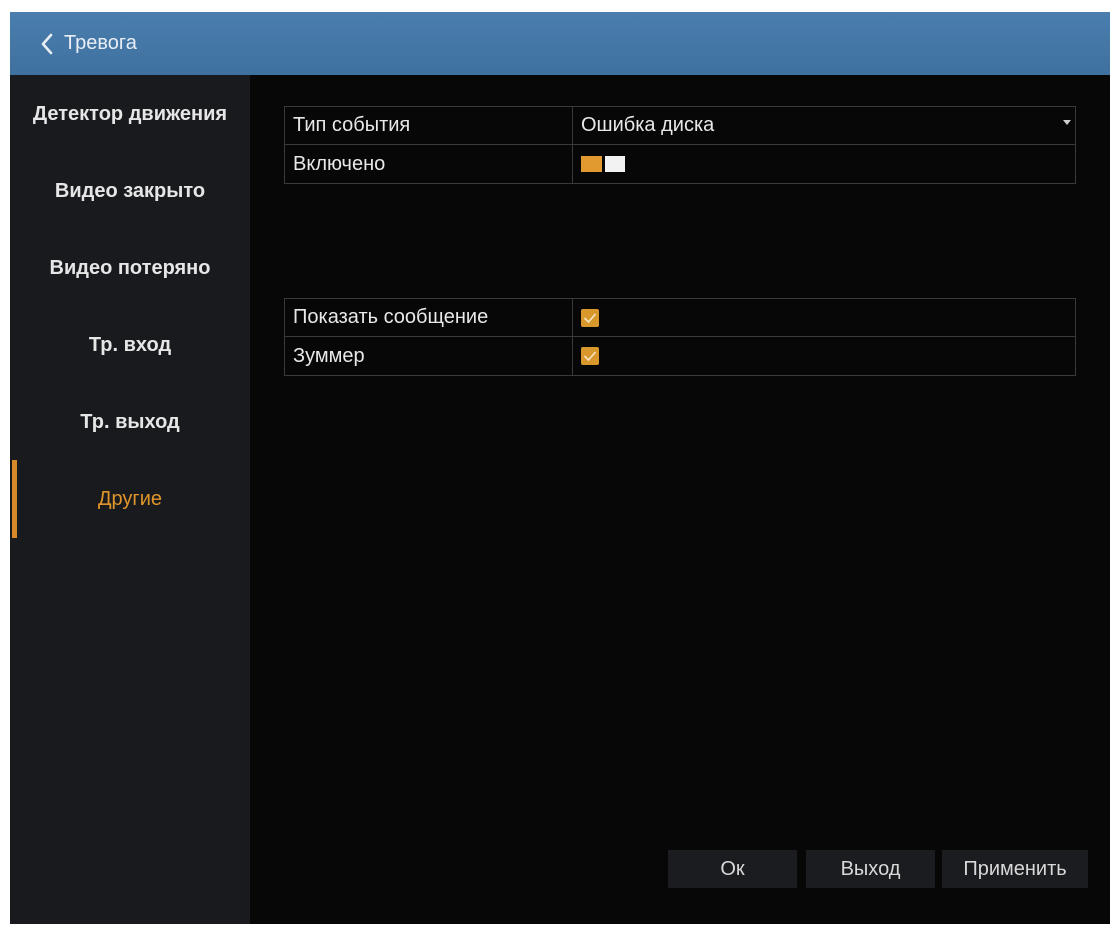  I want to click on buzzer-checkbox, so click(590, 356).